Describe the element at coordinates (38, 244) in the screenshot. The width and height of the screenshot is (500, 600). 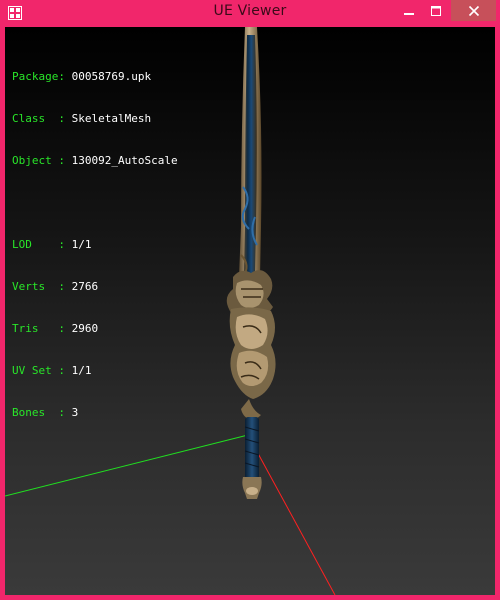
I see `info-label: LOD :` at that location.